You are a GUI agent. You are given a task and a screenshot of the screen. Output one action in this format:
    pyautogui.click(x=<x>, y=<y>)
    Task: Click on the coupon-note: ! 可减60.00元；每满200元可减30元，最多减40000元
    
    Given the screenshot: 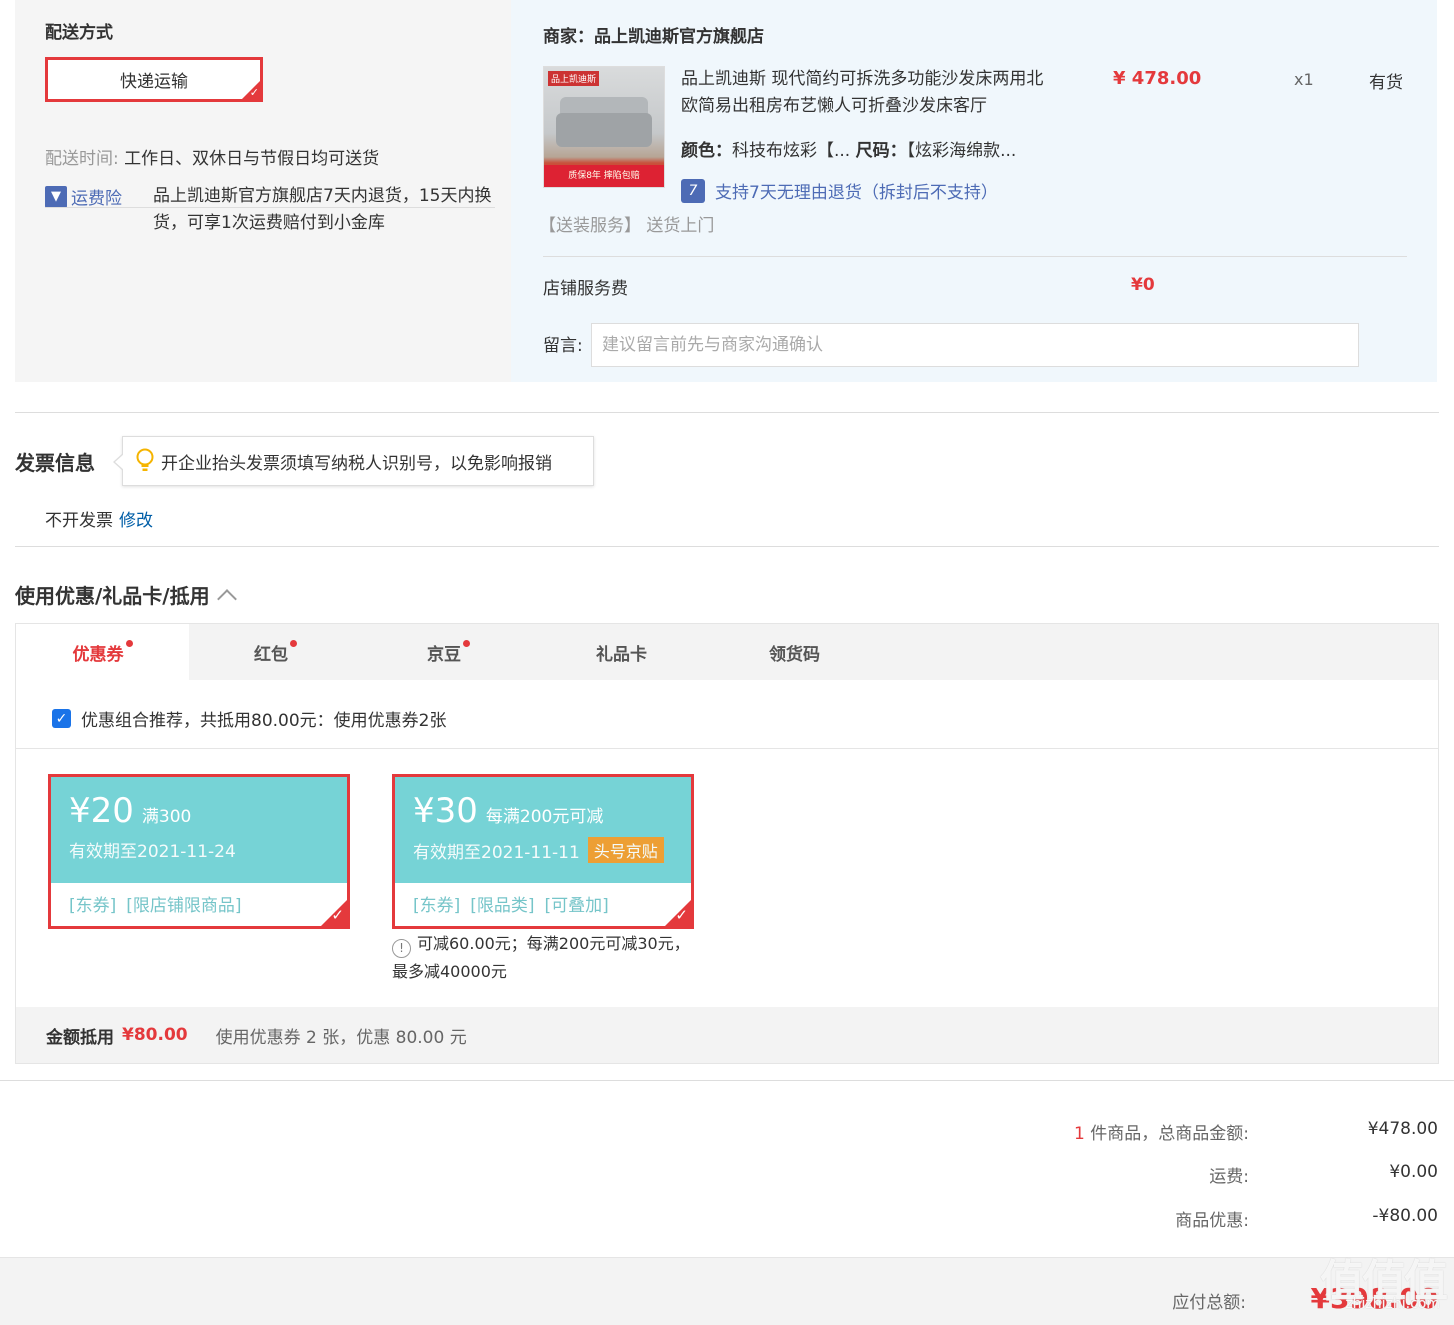 What is the action you would take?
    pyautogui.click(x=542, y=957)
    